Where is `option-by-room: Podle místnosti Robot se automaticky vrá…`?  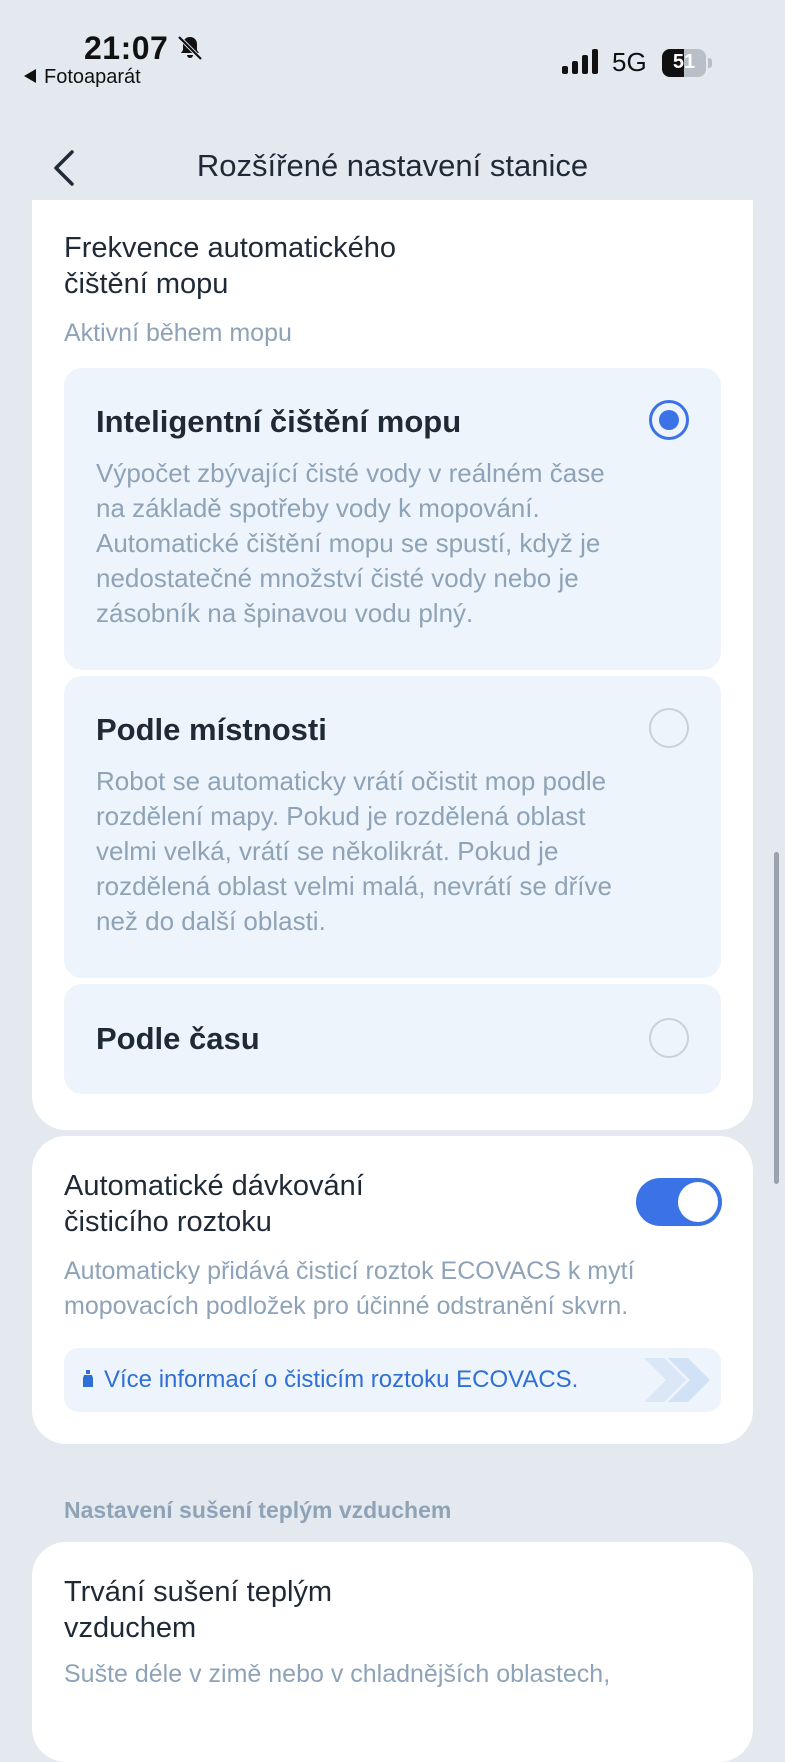 option-by-room: Podle místnosti Robot se automaticky vrá… is located at coordinates (392, 827).